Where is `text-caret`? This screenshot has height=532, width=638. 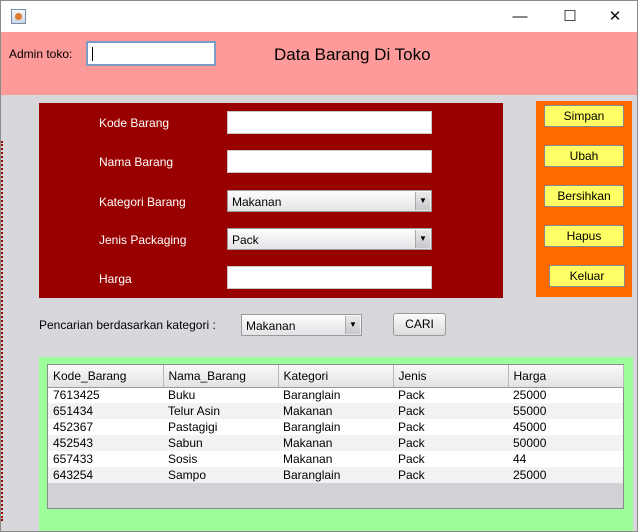 text-caret is located at coordinates (92, 54).